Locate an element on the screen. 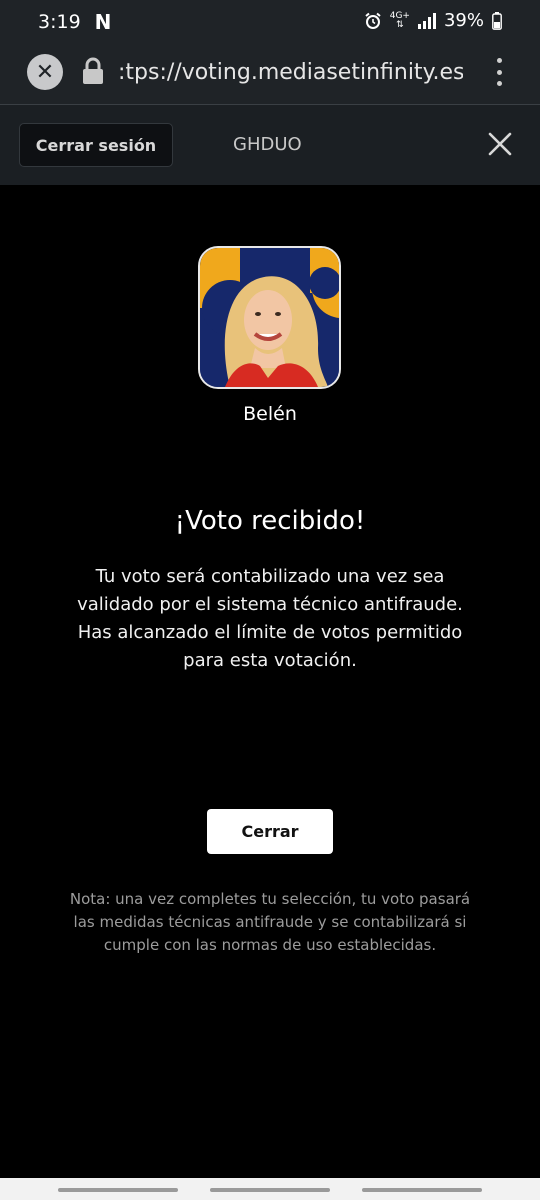 This screenshot has height=1200, width=540. nav-home-button is located at coordinates (270, 1190).